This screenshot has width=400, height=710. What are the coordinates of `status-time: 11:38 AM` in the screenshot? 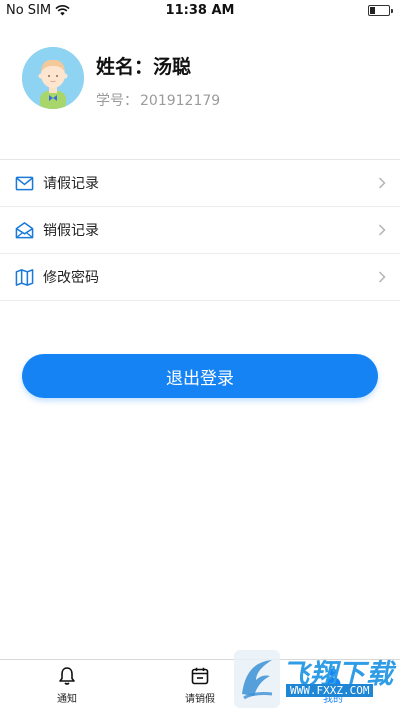 It's located at (200, 10).